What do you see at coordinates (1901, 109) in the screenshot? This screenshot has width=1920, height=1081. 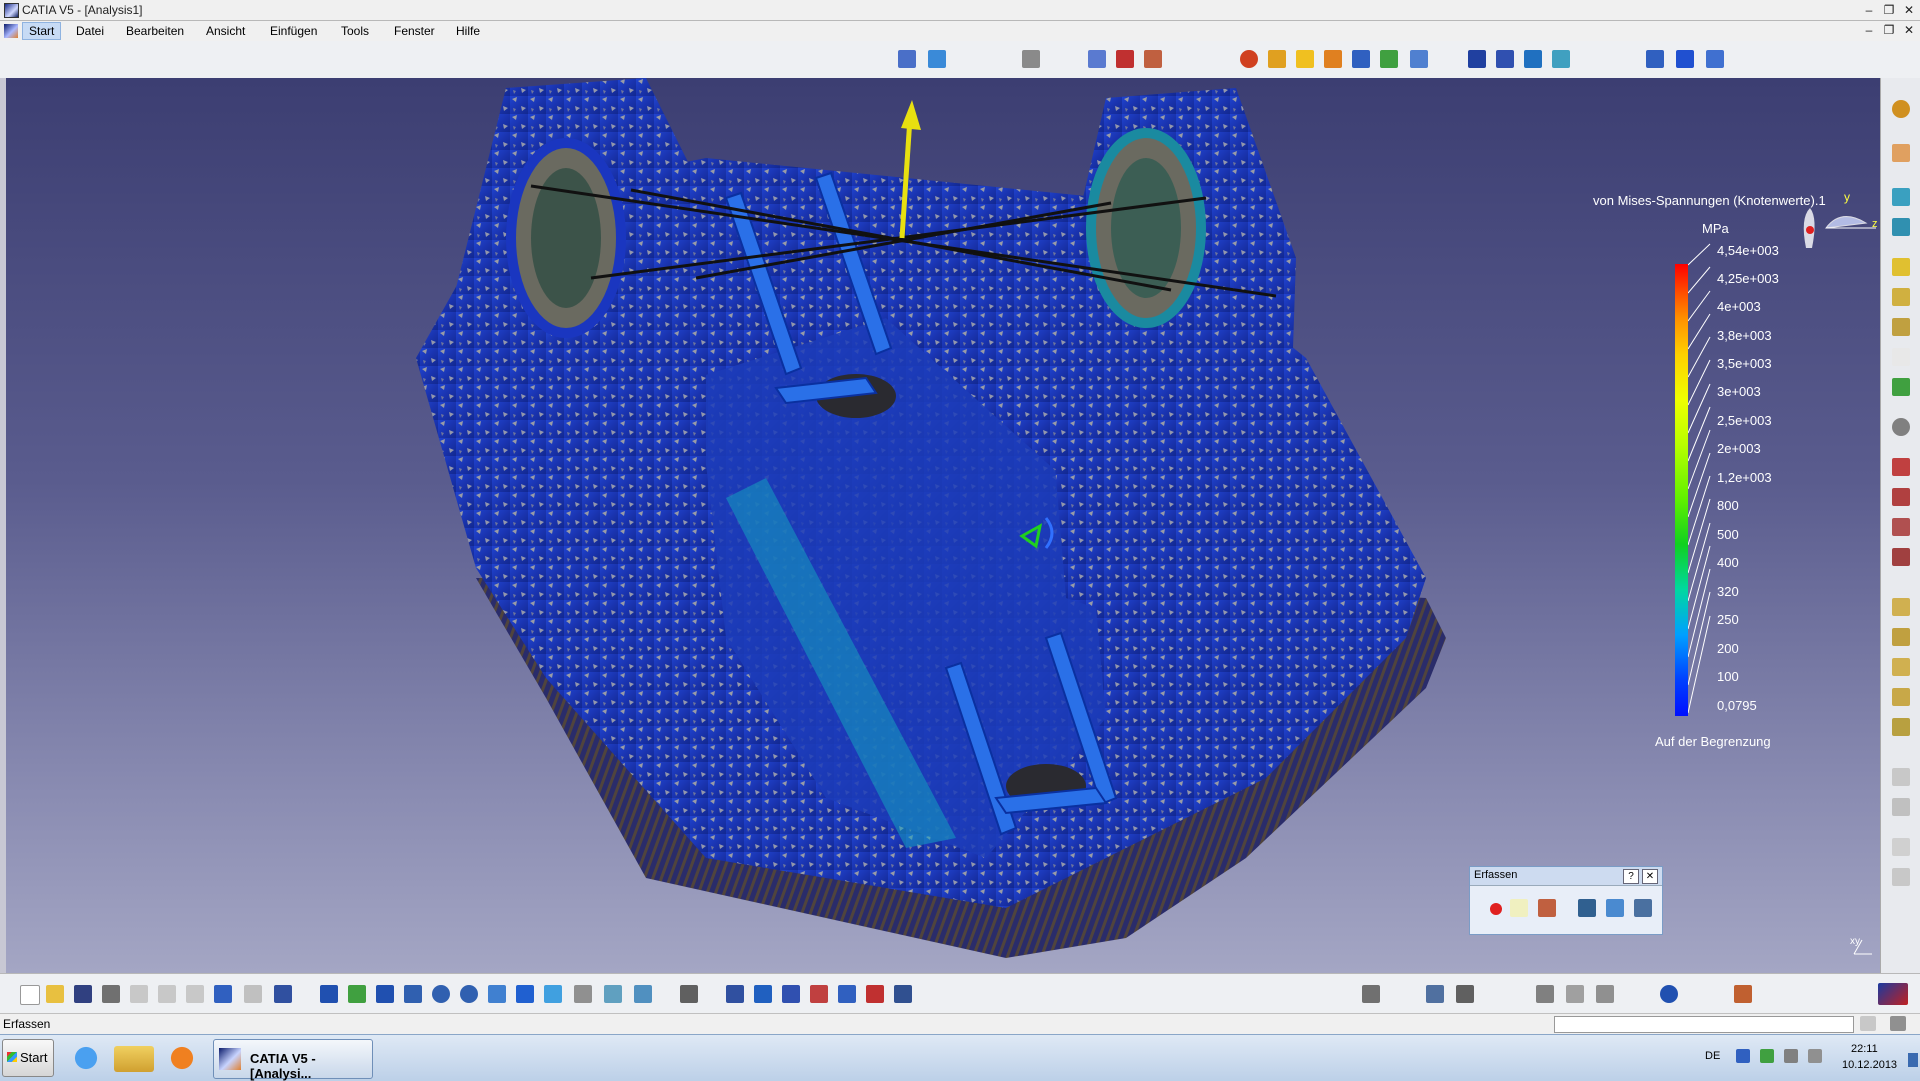 I see `settings-gear-icon` at bounding box center [1901, 109].